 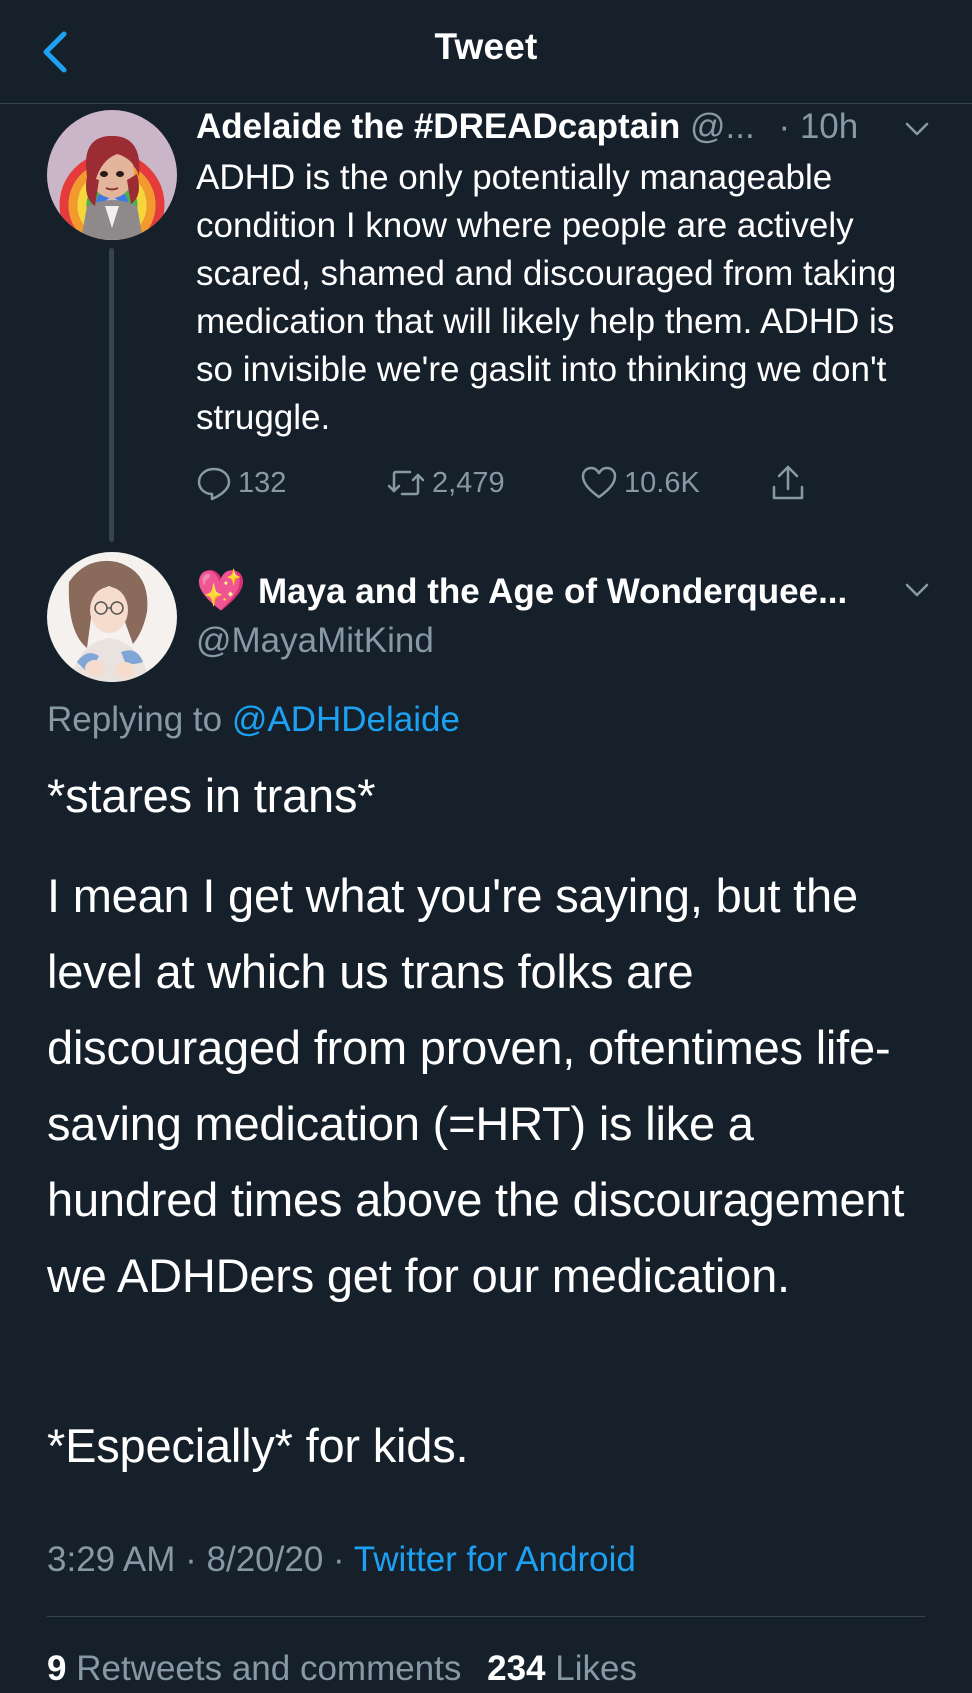 What do you see at coordinates (486, 46) in the screenshot?
I see `page-title: Tweet` at bounding box center [486, 46].